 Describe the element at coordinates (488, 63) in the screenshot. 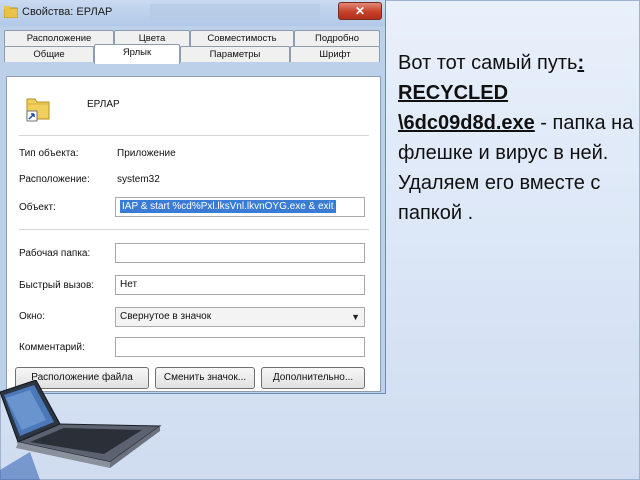

I see `slide-text-intro: Вот тот самый путь` at that location.